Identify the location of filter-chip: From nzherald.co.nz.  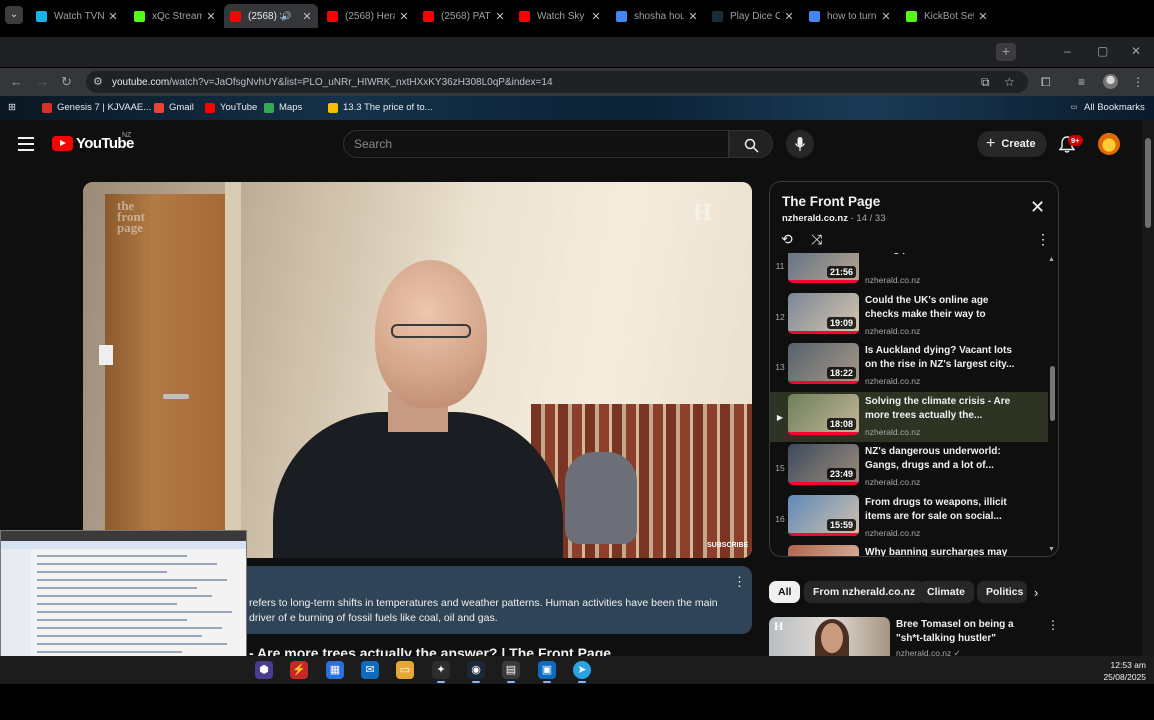
(864, 592).